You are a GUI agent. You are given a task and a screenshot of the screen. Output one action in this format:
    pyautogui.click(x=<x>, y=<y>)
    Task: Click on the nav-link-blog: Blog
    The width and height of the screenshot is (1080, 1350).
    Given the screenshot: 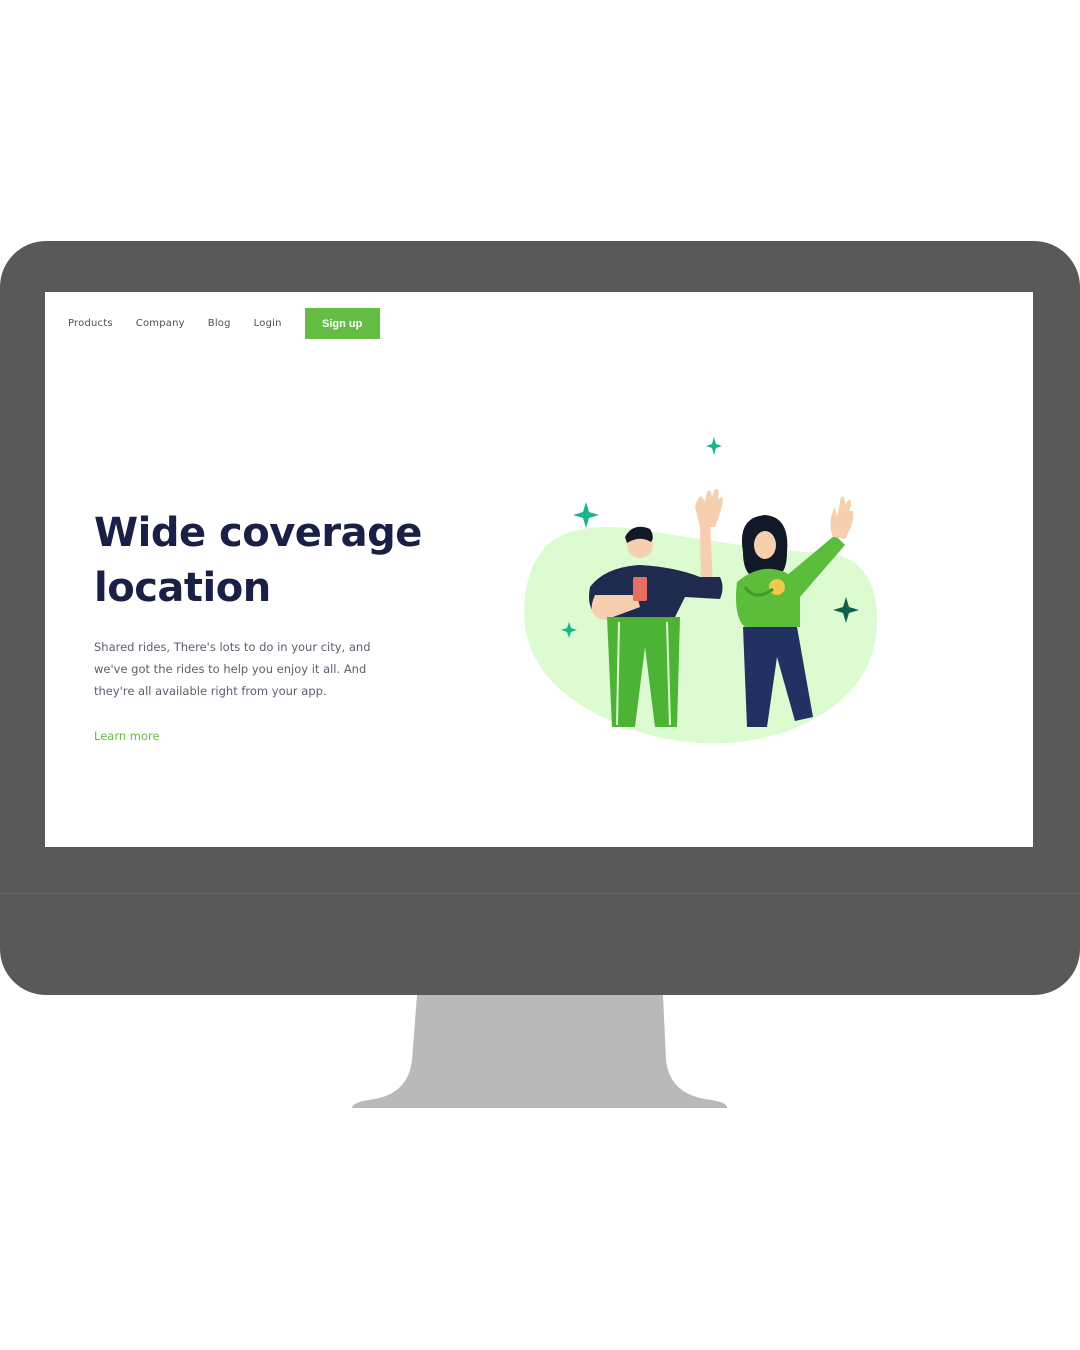 What is the action you would take?
    pyautogui.click(x=219, y=323)
    